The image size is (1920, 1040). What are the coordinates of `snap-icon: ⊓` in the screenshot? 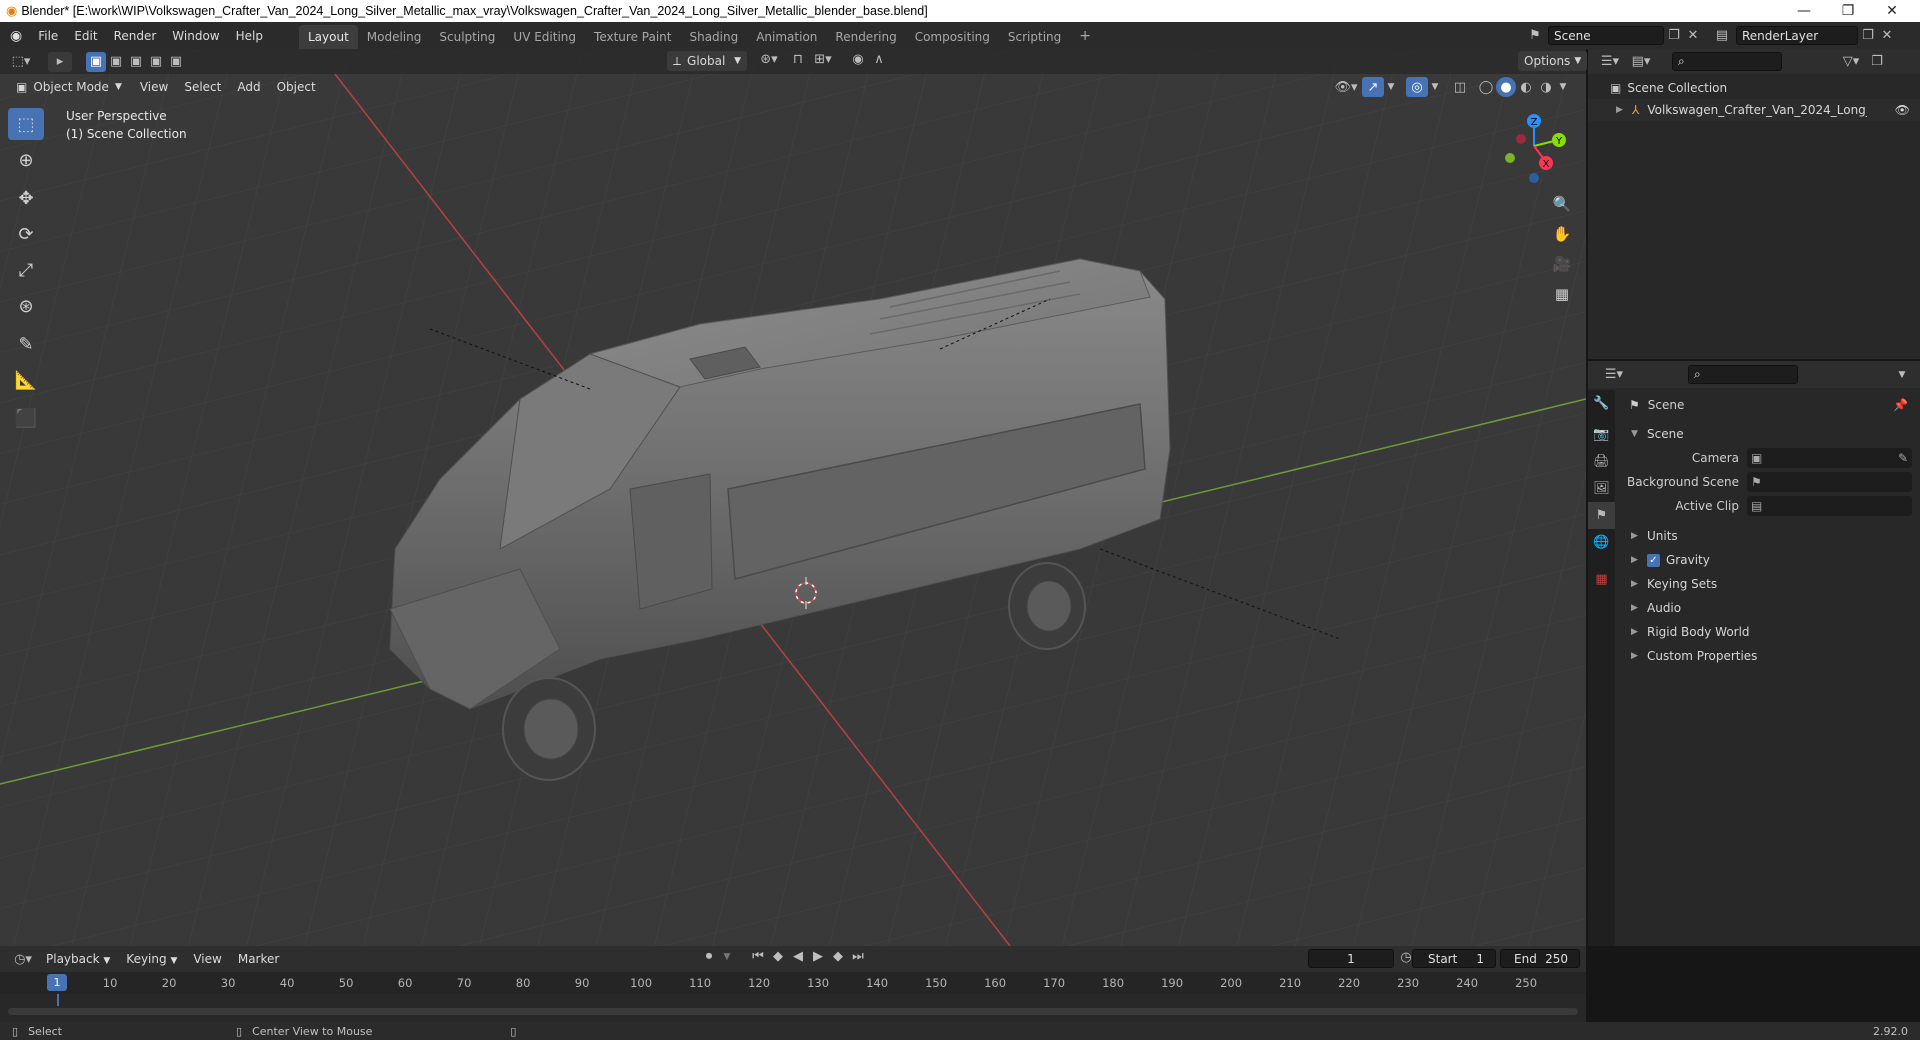 It's located at (798, 59).